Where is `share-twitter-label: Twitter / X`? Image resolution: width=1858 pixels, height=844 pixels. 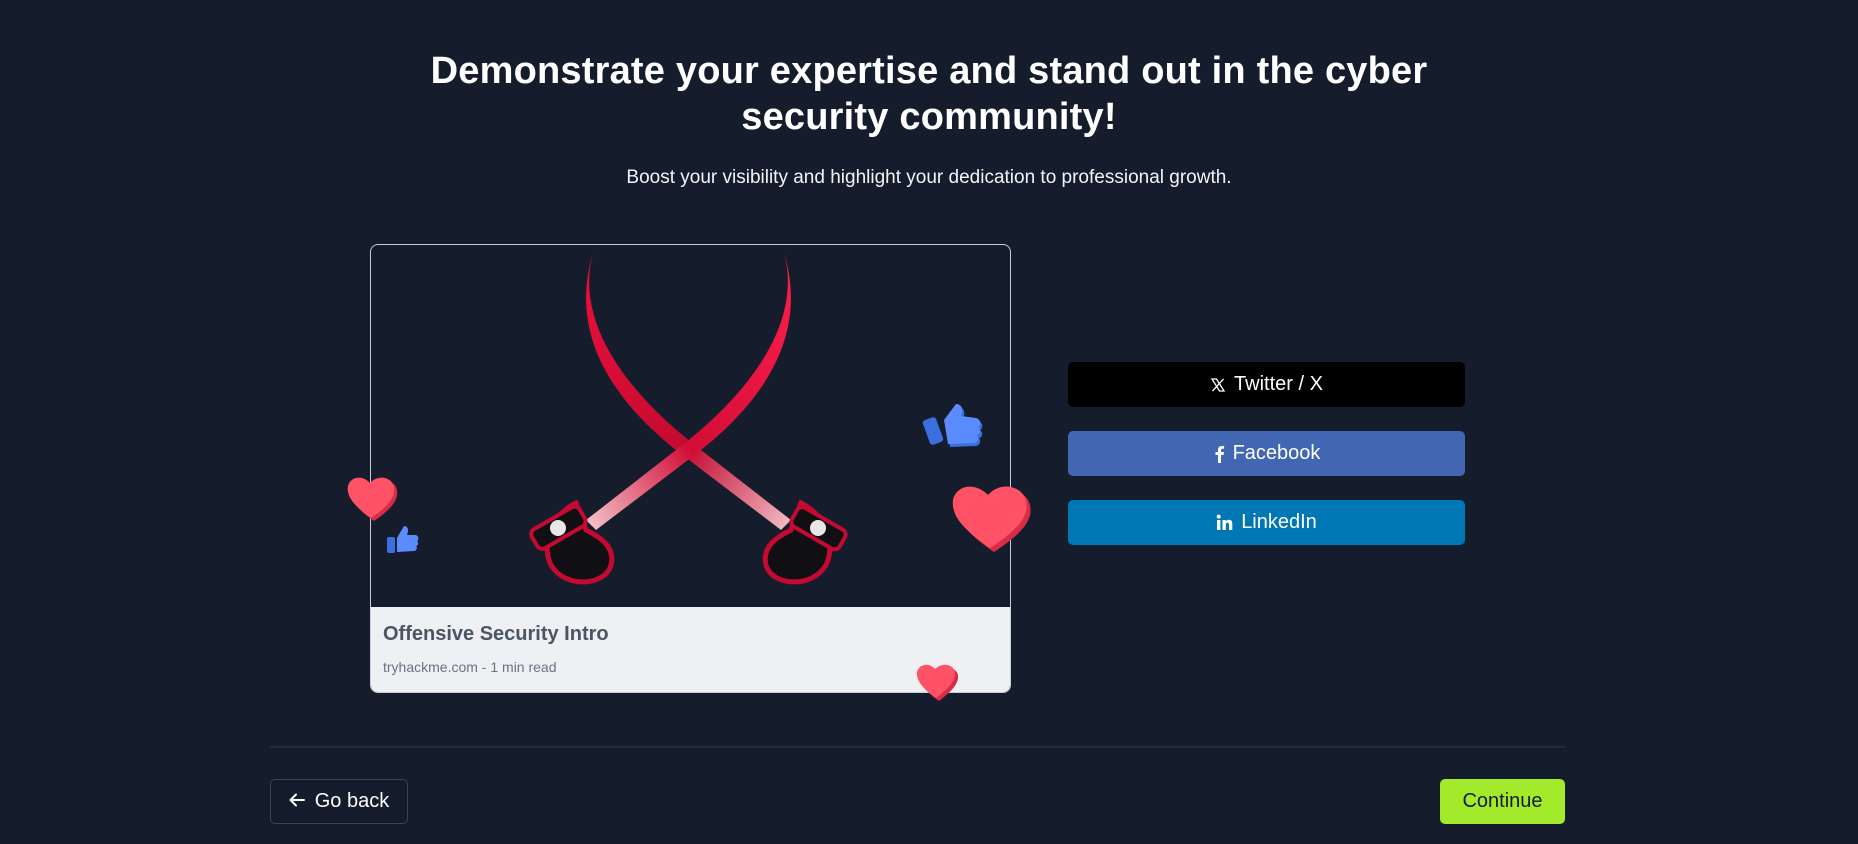
share-twitter-label: Twitter / X is located at coordinates (1278, 384).